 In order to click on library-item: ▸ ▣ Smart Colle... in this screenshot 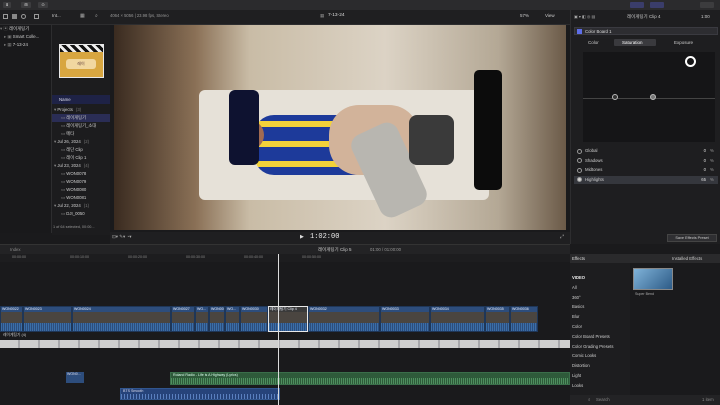, I will do `click(26, 37)`.